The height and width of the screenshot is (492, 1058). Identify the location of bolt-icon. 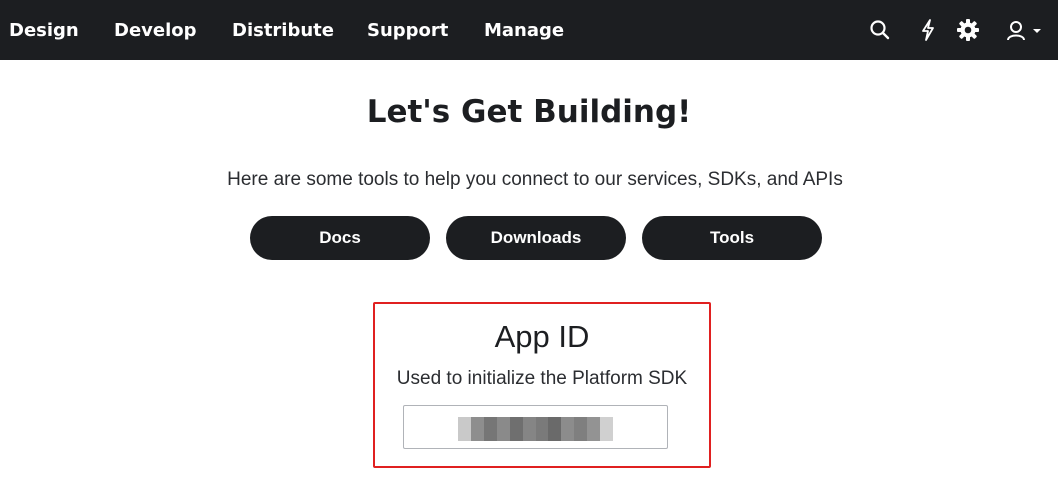
(928, 30).